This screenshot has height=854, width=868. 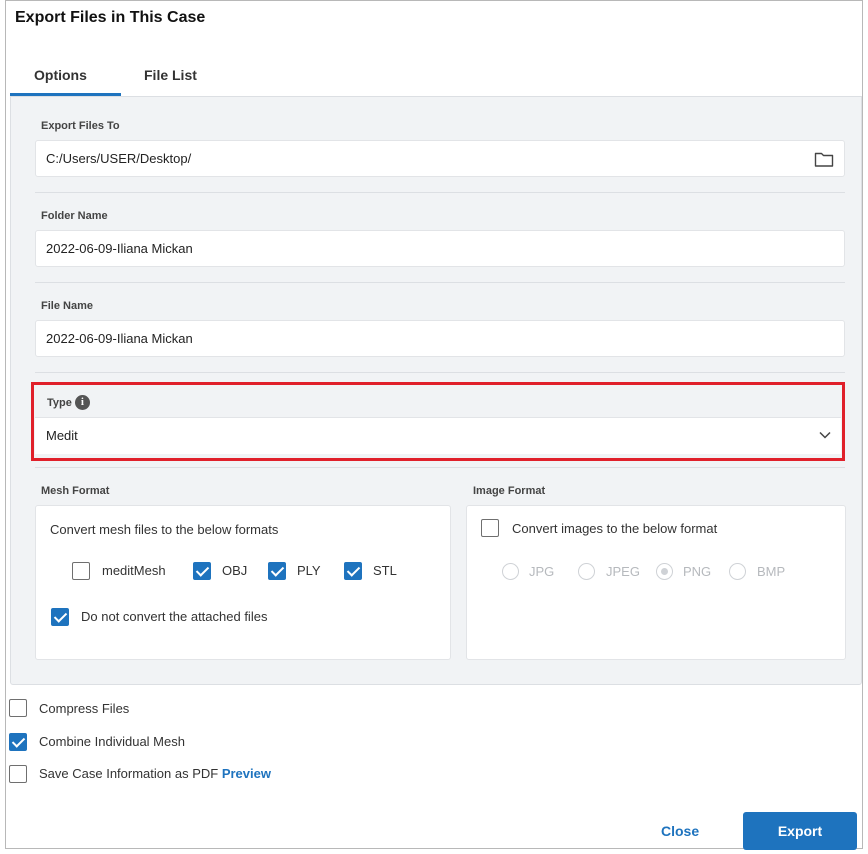 What do you see at coordinates (80, 126) in the screenshot?
I see `export-to-label: Export Files To` at bounding box center [80, 126].